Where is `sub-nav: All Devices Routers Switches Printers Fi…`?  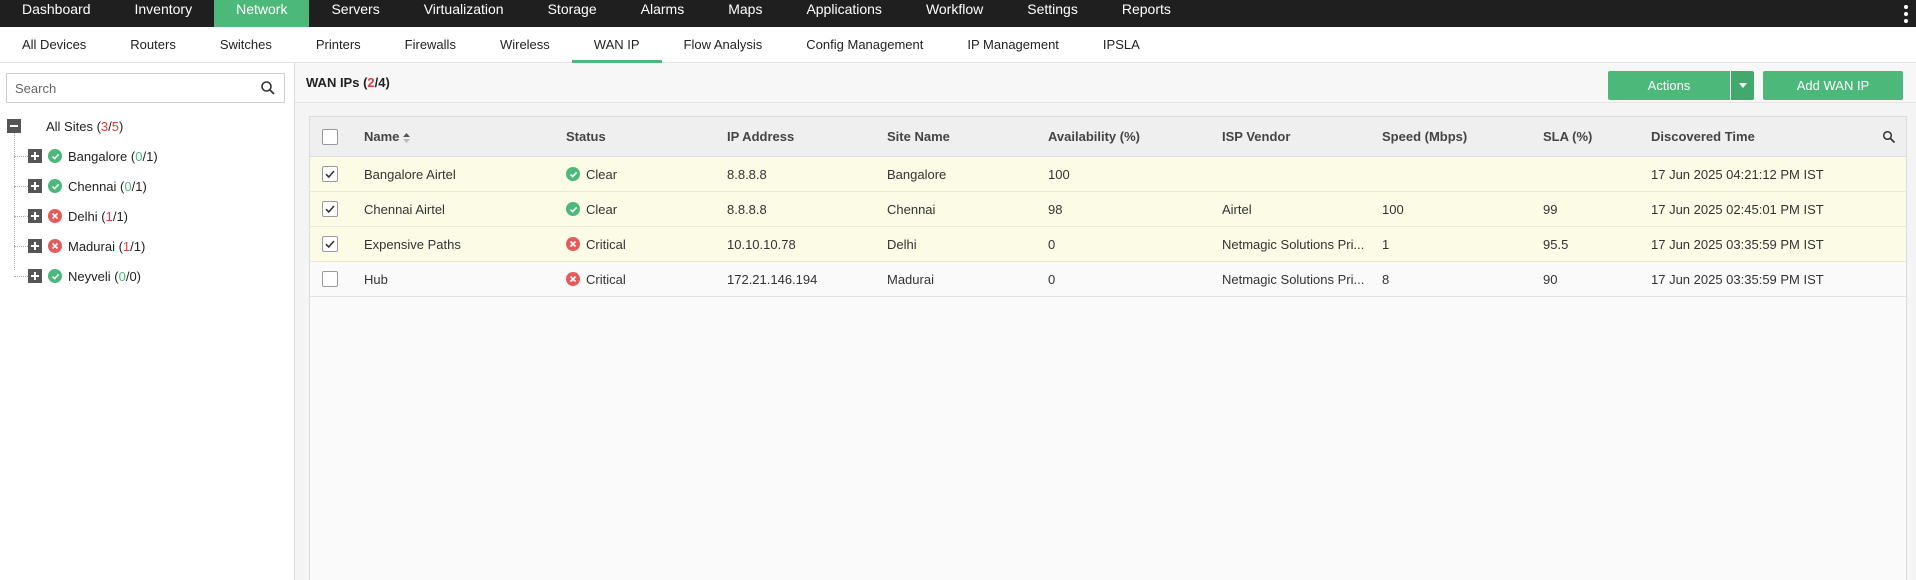
sub-nav: All Devices Routers Switches Printers Fi… is located at coordinates (958, 45).